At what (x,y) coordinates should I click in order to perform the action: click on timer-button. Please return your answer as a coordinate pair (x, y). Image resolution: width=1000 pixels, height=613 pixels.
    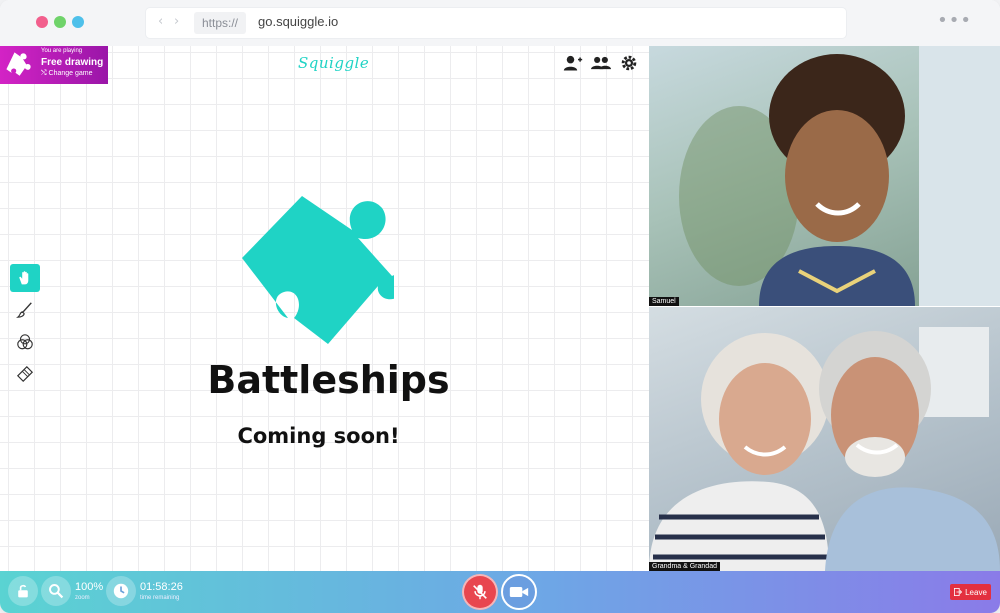
    Looking at the image, I should click on (121, 591).